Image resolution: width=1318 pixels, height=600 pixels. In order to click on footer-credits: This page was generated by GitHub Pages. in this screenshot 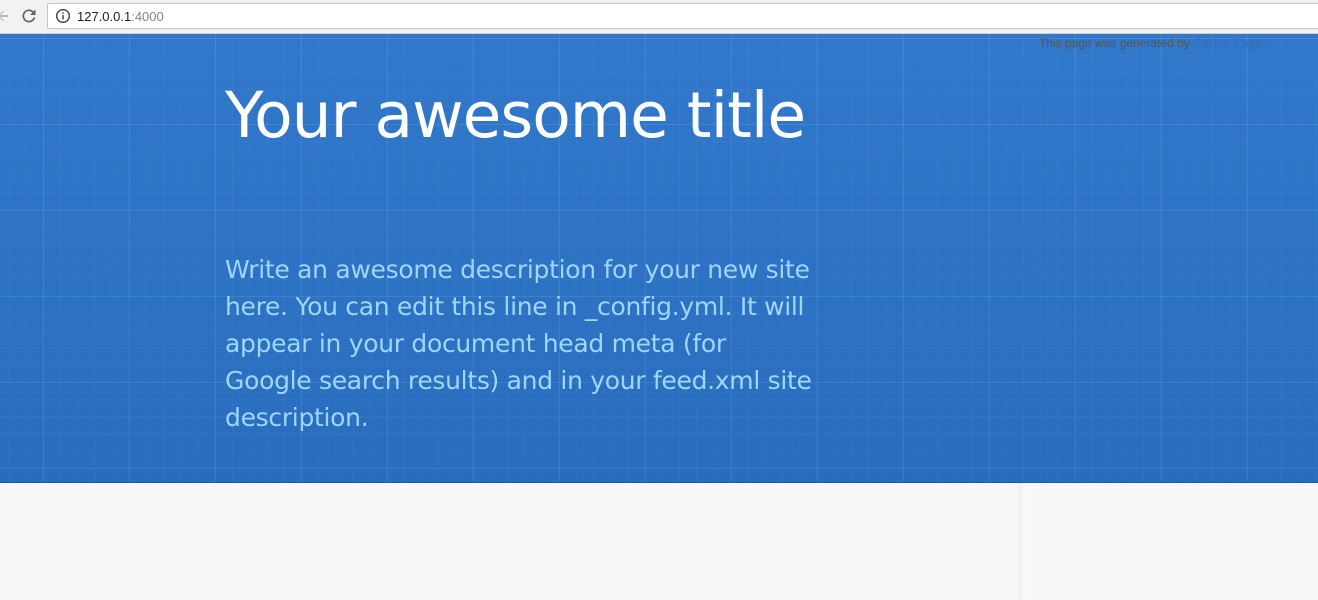, I will do `click(1164, 43)`.